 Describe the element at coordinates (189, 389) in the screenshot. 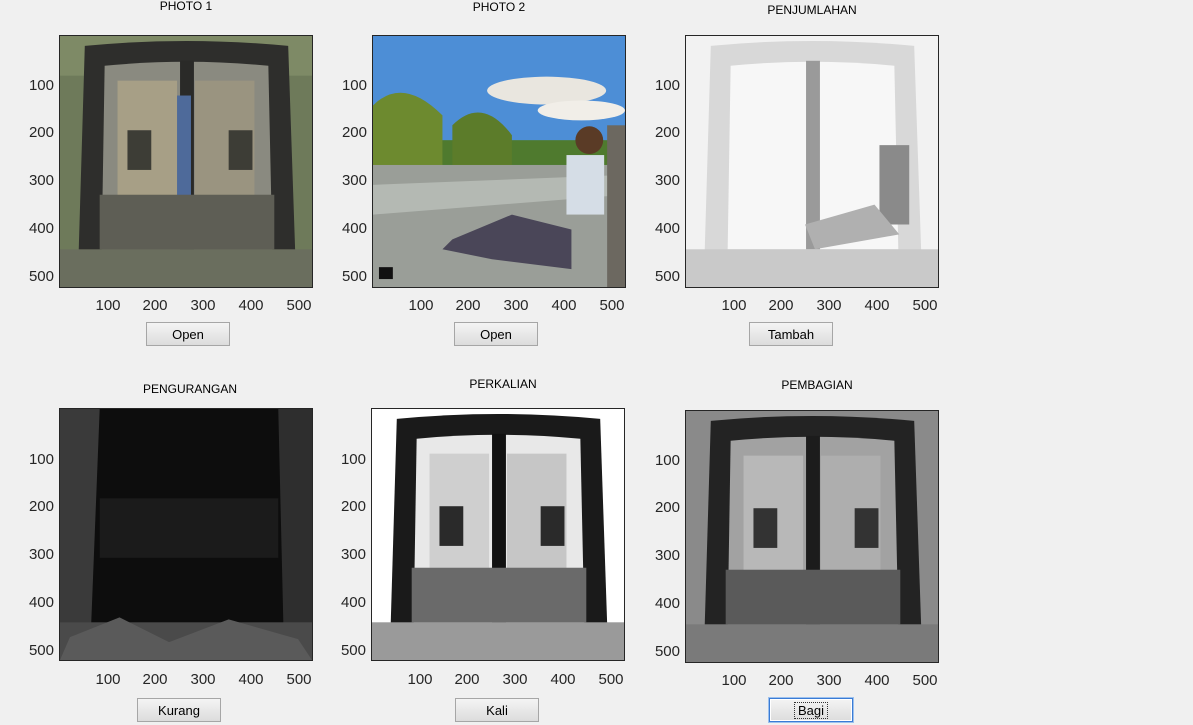

I see `panel-title-pengurangan: PENGURANGAN` at that location.